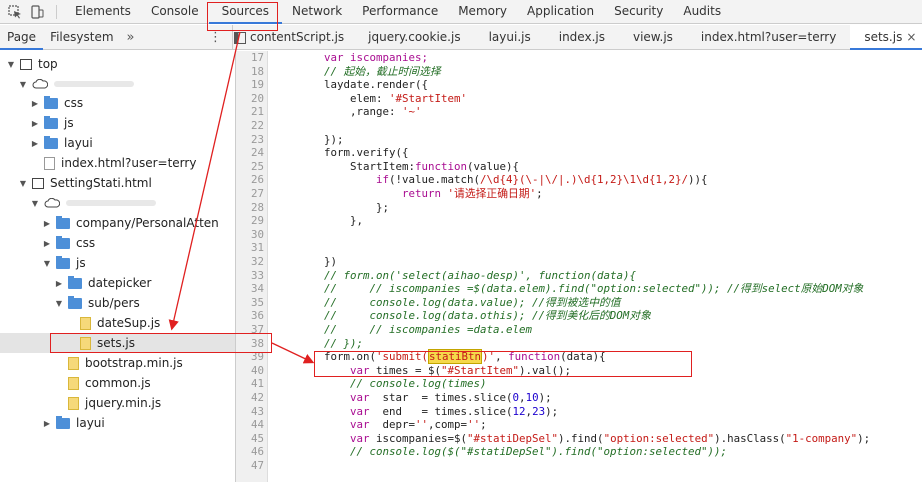 The width and height of the screenshot is (922, 482). I want to click on annotation-arrows, so click(241, 197).